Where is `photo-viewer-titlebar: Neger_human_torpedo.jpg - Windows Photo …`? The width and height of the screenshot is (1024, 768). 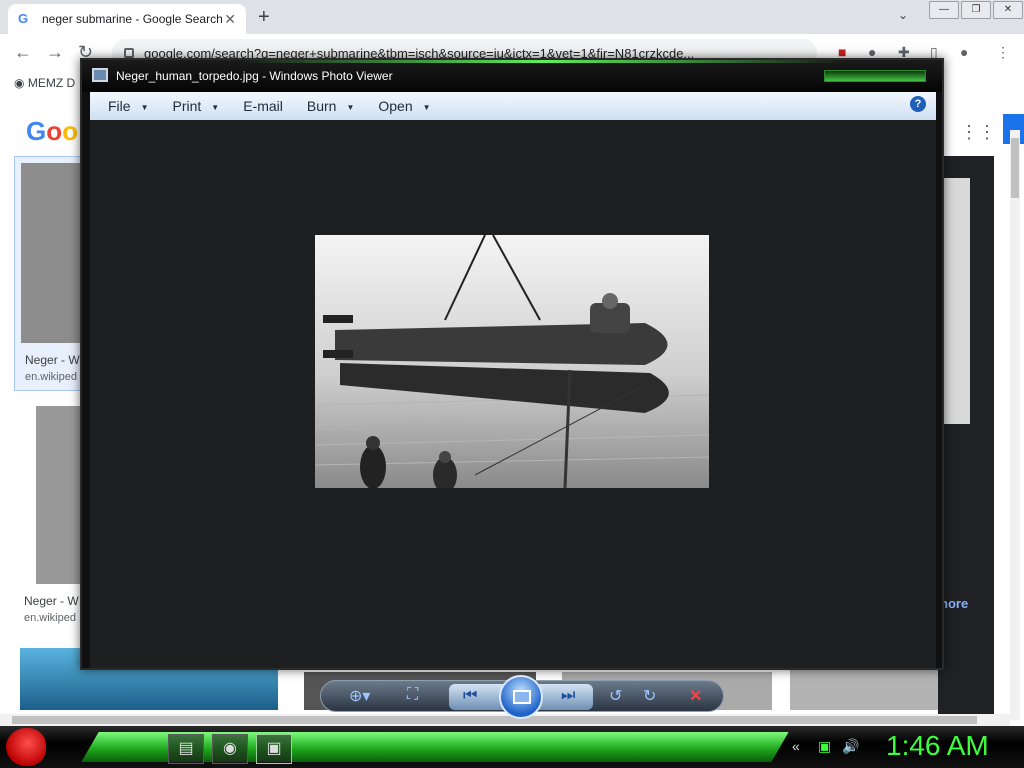 photo-viewer-titlebar: Neger_human_torpedo.jpg - Windows Photo … is located at coordinates (512, 76).